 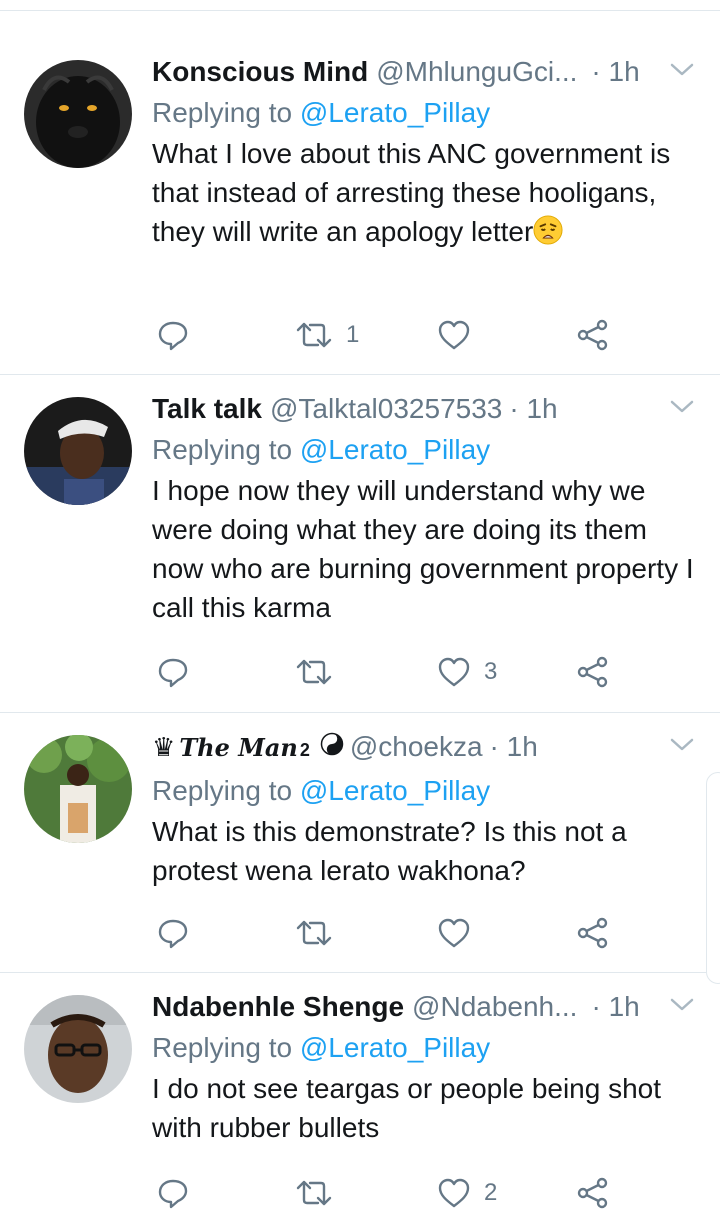 I want to click on like-button: 2, so click(x=466, y=1193).